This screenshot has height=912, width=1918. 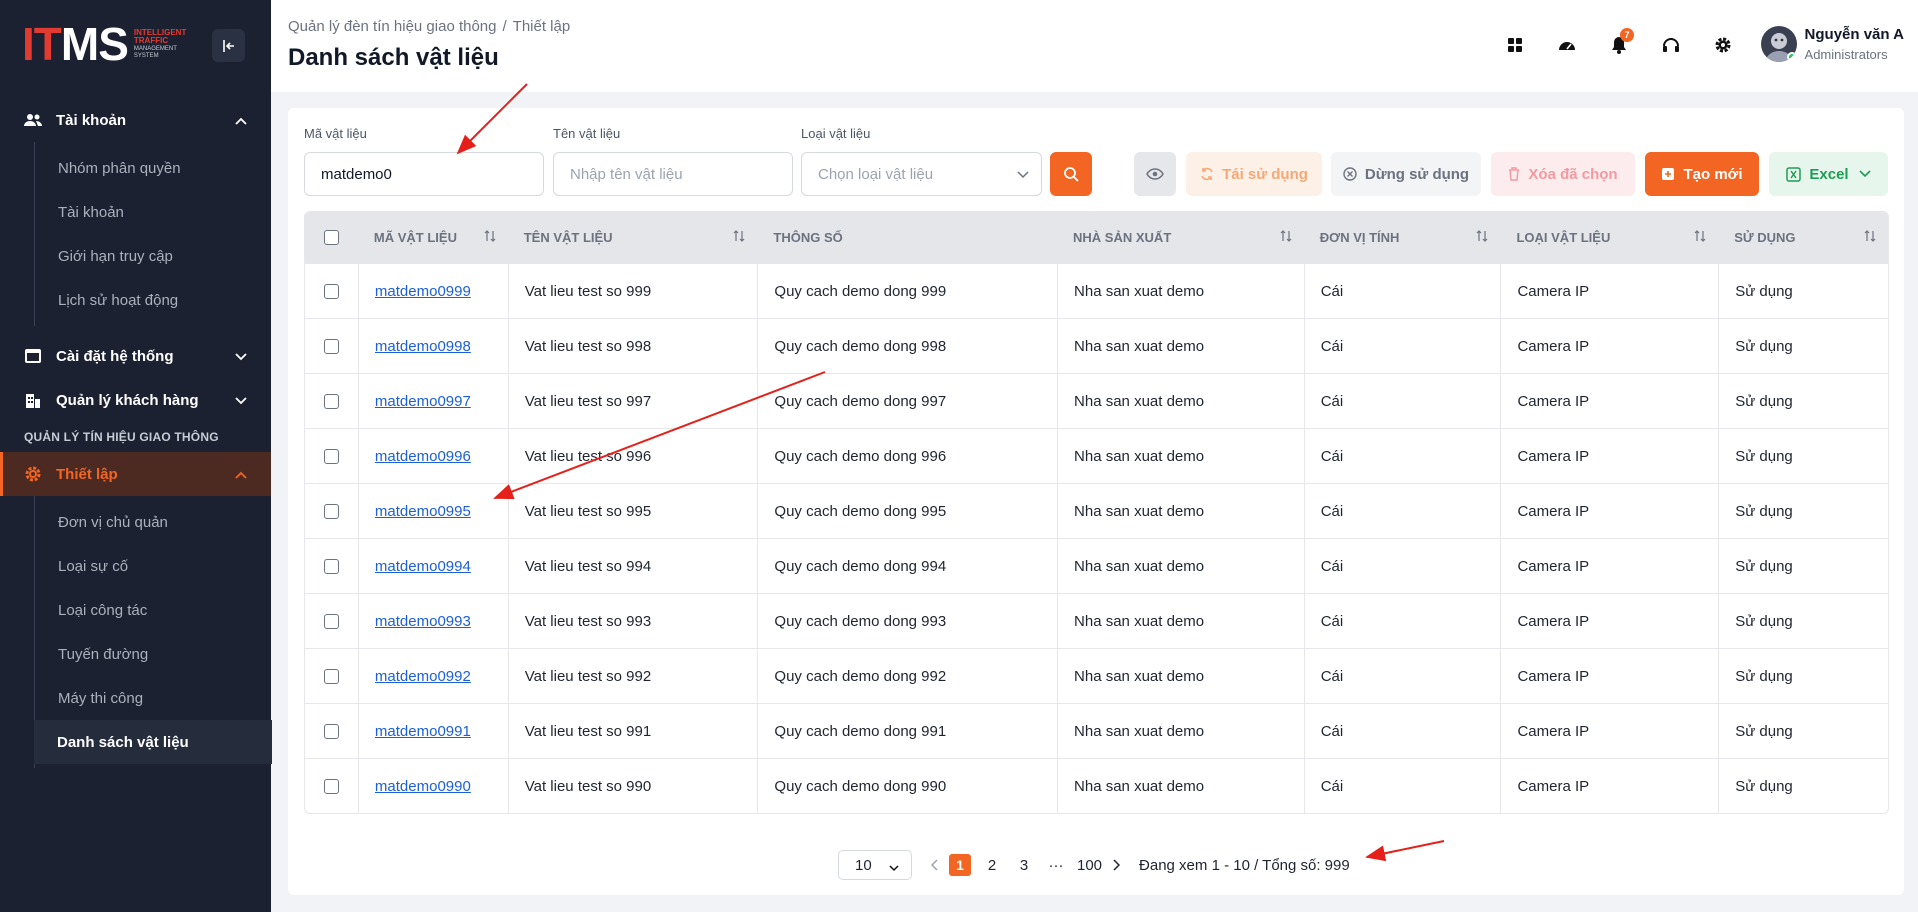 What do you see at coordinates (875, 865) in the screenshot?
I see `page-size-select: 10` at bounding box center [875, 865].